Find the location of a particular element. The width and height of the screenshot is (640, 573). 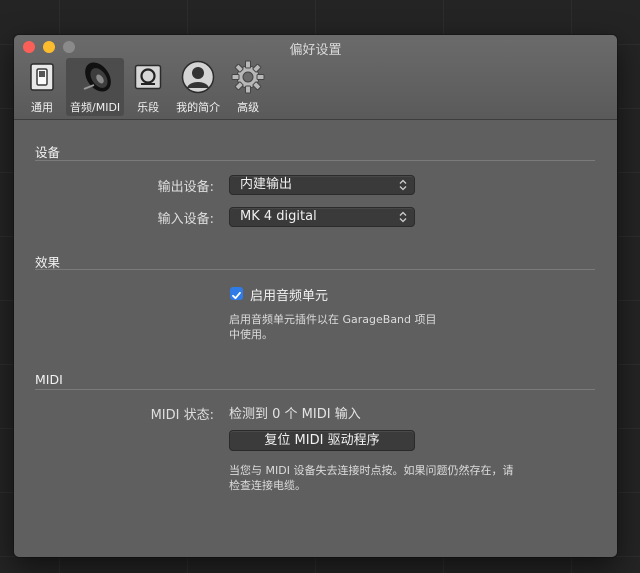

midi-status-value: 检测到 0 个 MIDI 输入 is located at coordinates (295, 414).